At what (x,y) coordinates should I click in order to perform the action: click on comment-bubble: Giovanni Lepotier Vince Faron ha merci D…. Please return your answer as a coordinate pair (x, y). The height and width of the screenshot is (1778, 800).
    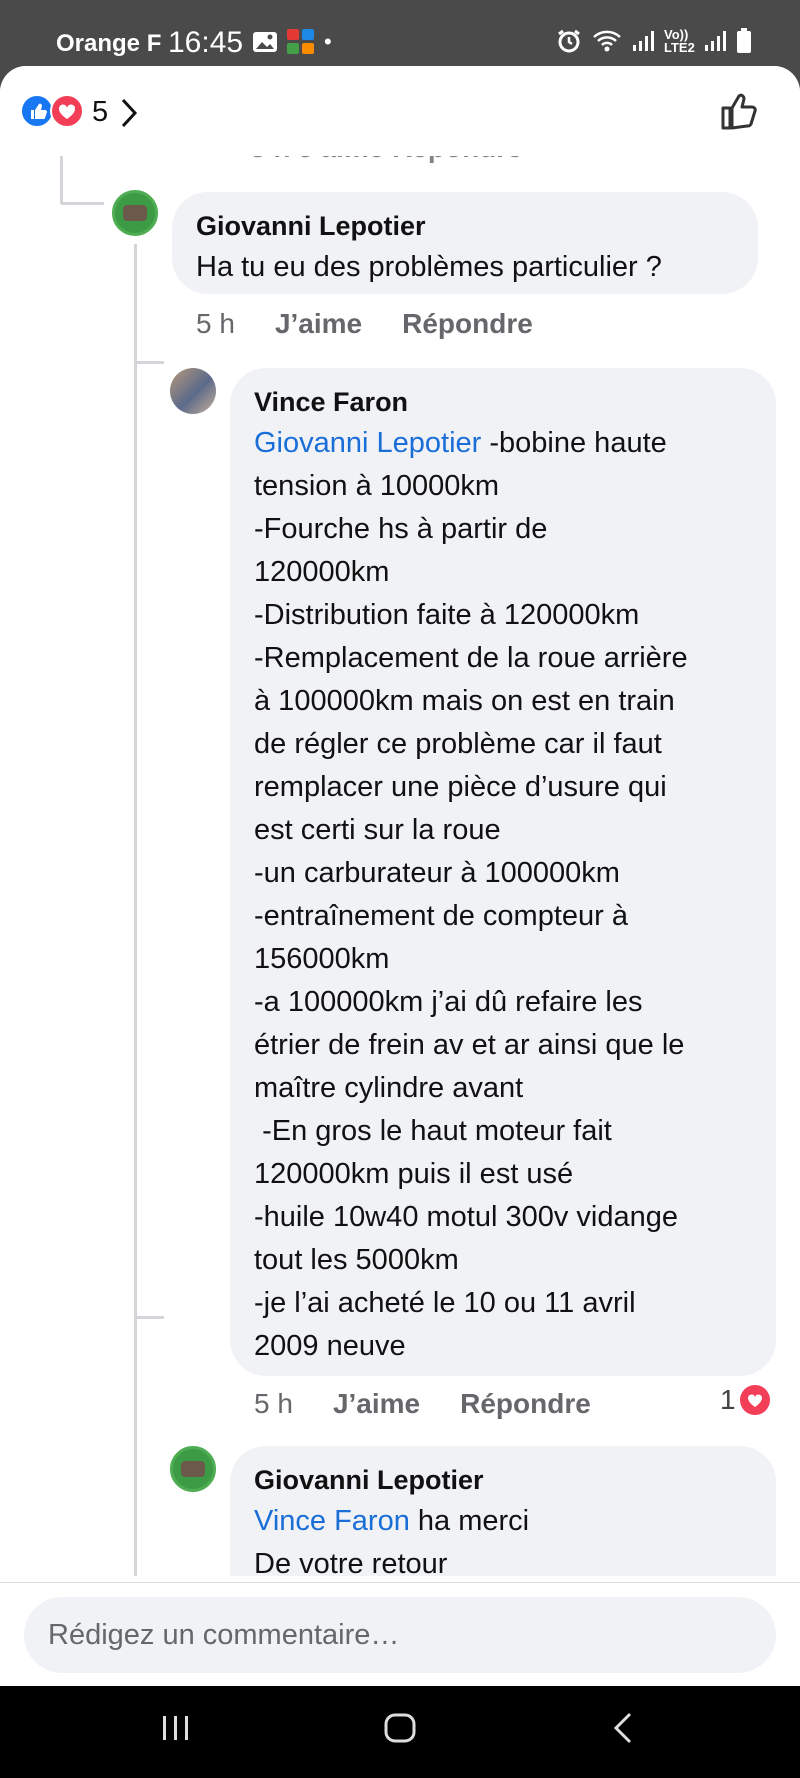
    Looking at the image, I should click on (503, 1511).